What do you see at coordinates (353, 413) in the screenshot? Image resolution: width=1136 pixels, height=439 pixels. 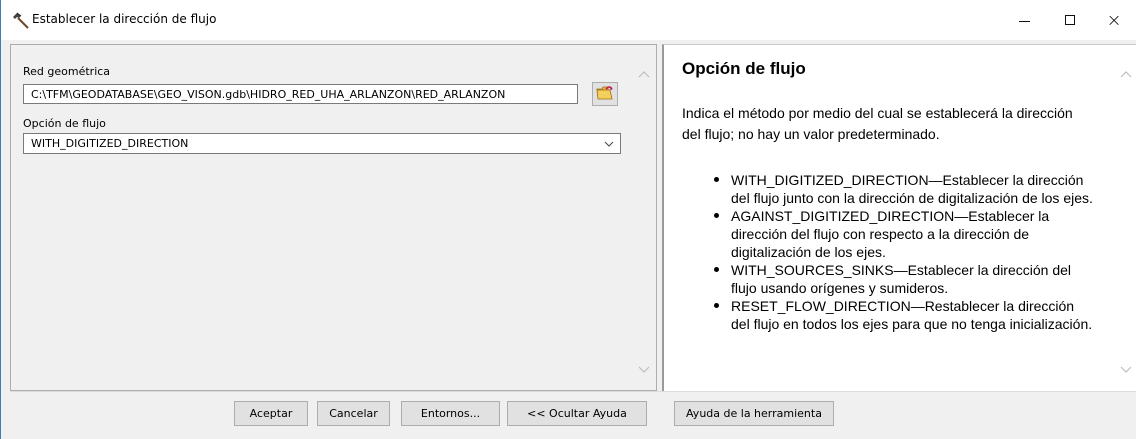 I see `cancel-button: Cancelar` at bounding box center [353, 413].